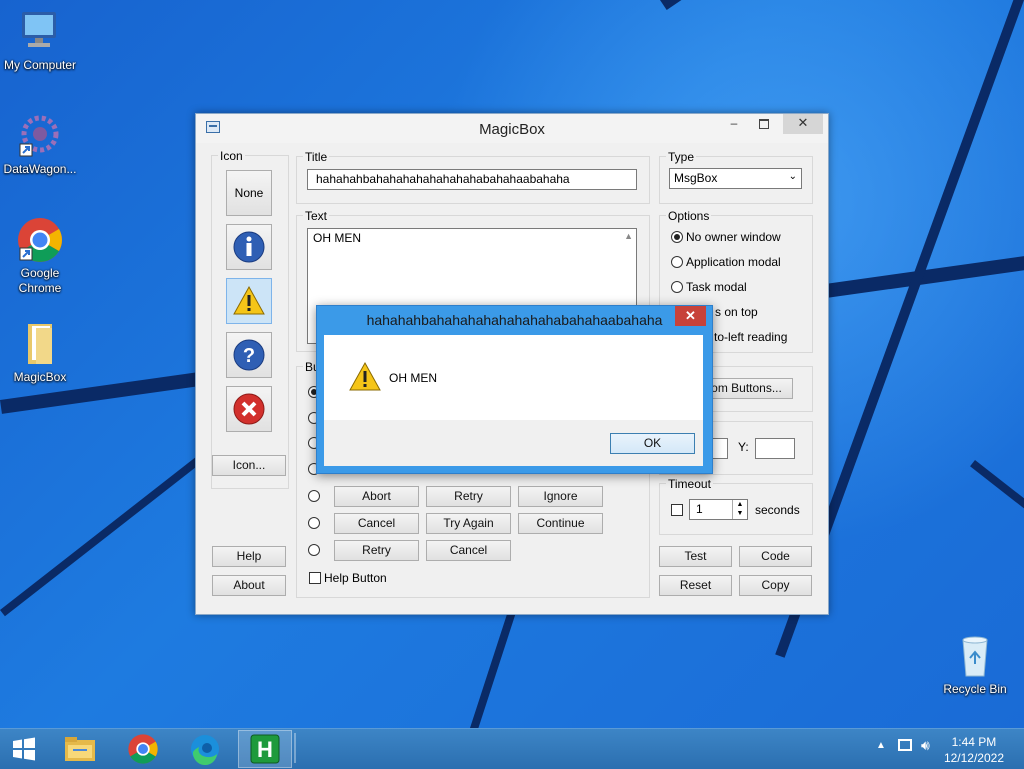  I want to click on desktop-icon-magicbox: MagicBox, so click(40, 352).